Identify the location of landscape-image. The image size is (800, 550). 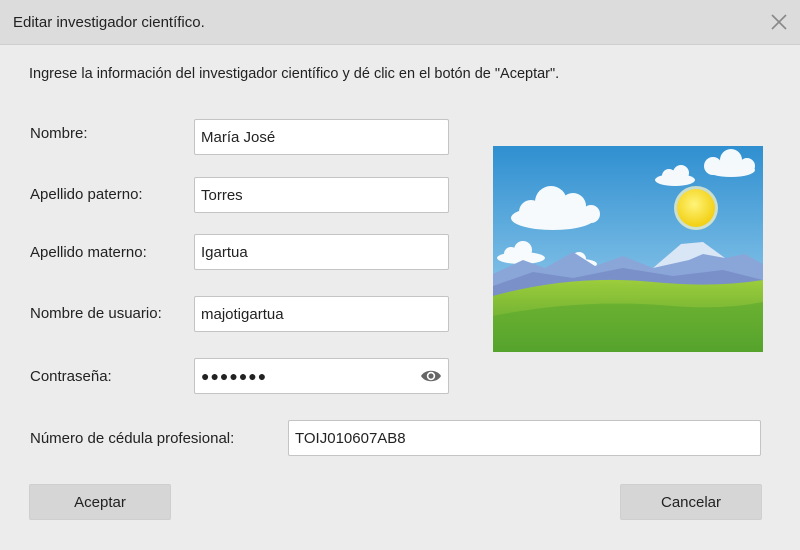
(628, 249).